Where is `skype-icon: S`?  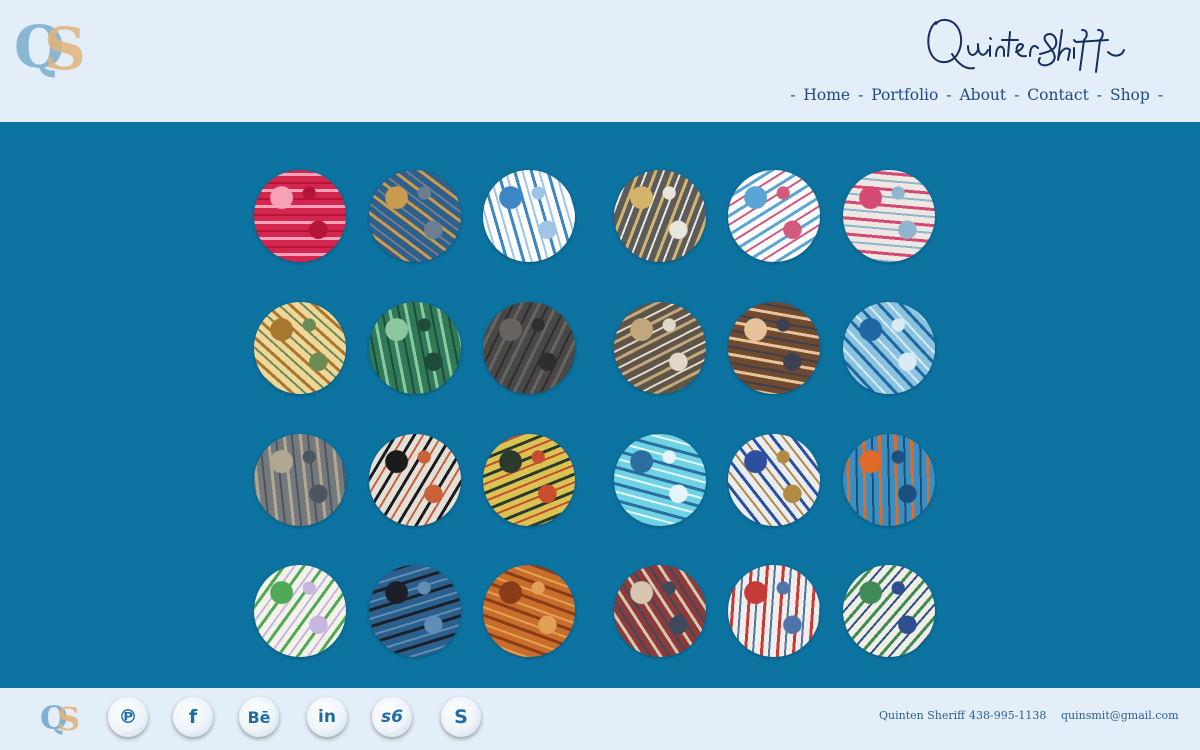
skype-icon: S is located at coordinates (461, 717).